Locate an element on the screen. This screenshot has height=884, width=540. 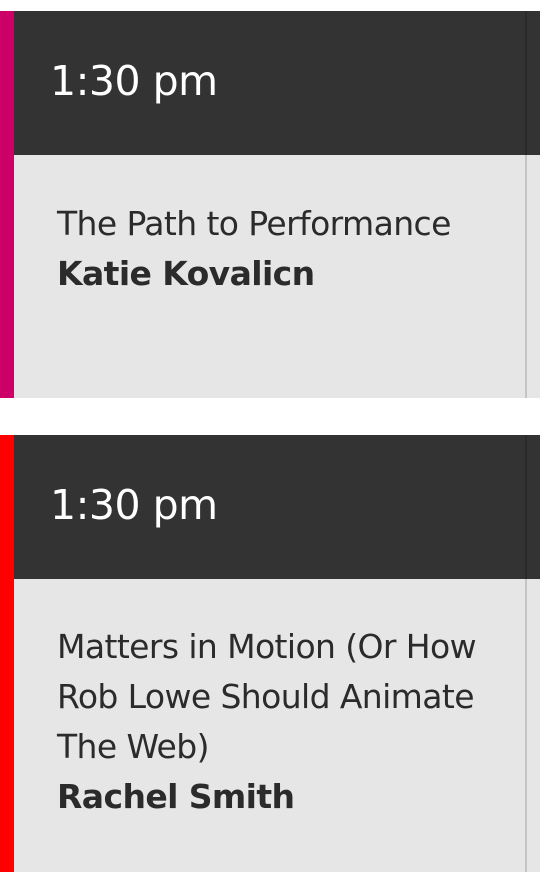
session-title: The Path to Performance is located at coordinates (278, 224).